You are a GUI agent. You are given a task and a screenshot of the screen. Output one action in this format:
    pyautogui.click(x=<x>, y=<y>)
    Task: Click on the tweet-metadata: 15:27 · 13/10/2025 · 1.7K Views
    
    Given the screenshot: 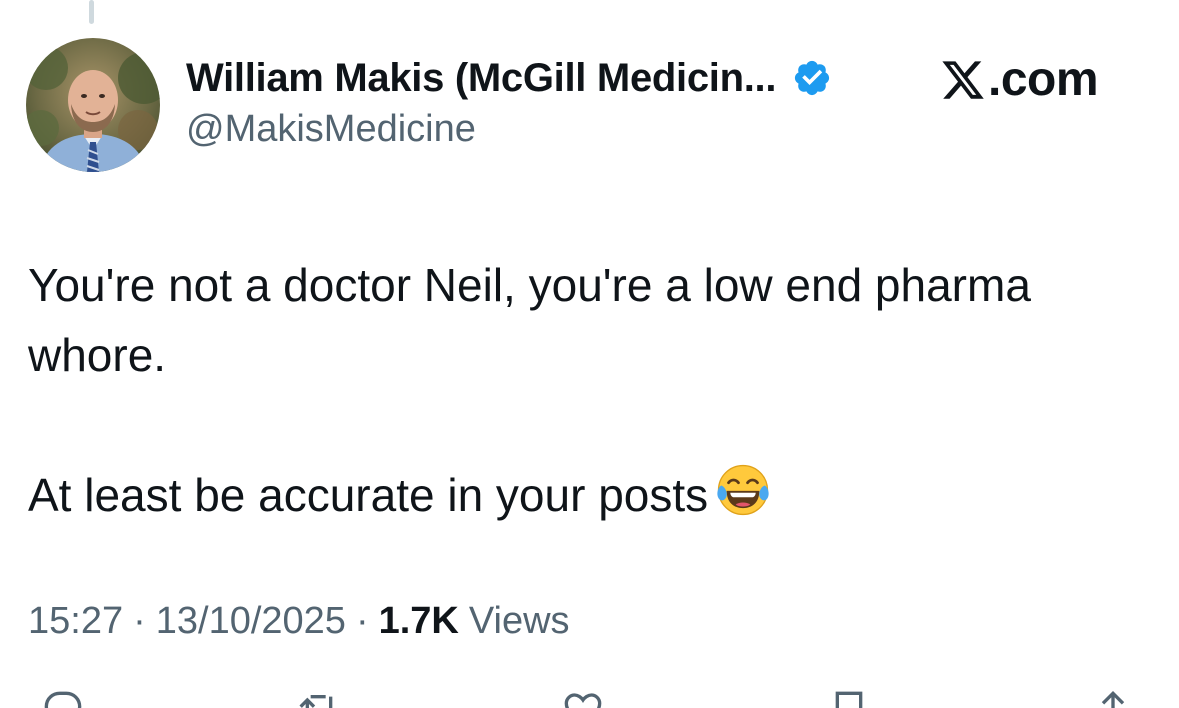 What is the action you would take?
    pyautogui.click(x=299, y=621)
    